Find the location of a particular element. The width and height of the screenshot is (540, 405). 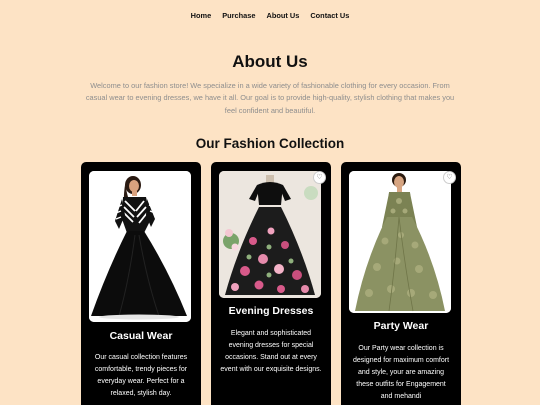

collection-title: Our Fashion Collection is located at coordinates (270, 143).